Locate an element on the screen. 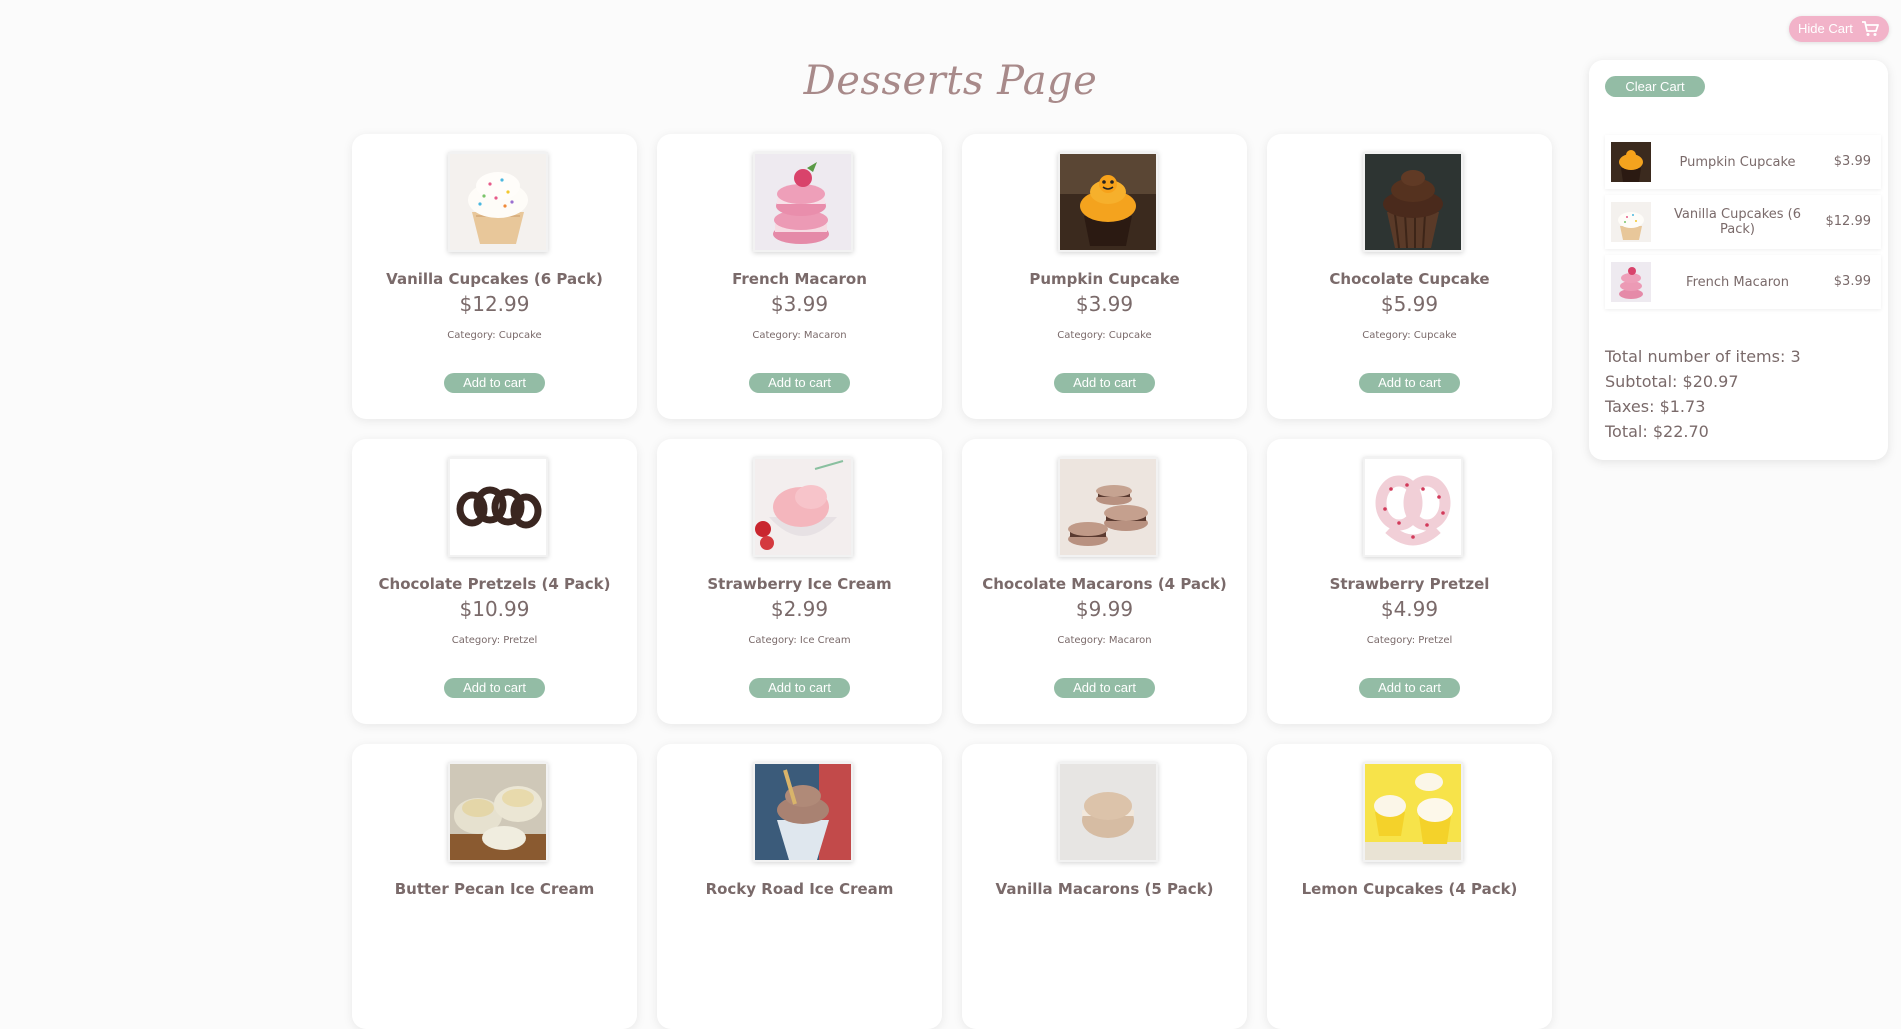 This screenshot has width=1901, height=1029. vanilla-cupcake-image is located at coordinates (498, 202).